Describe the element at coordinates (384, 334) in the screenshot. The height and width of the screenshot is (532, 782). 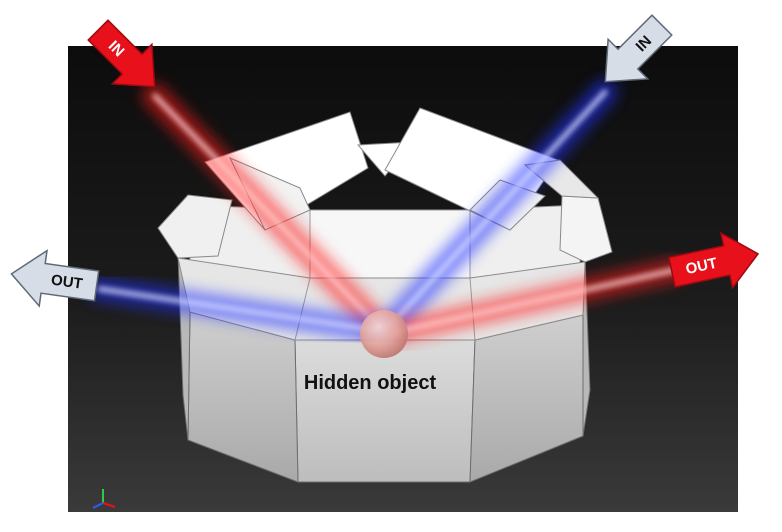
I see `hidden-object-sphere` at that location.